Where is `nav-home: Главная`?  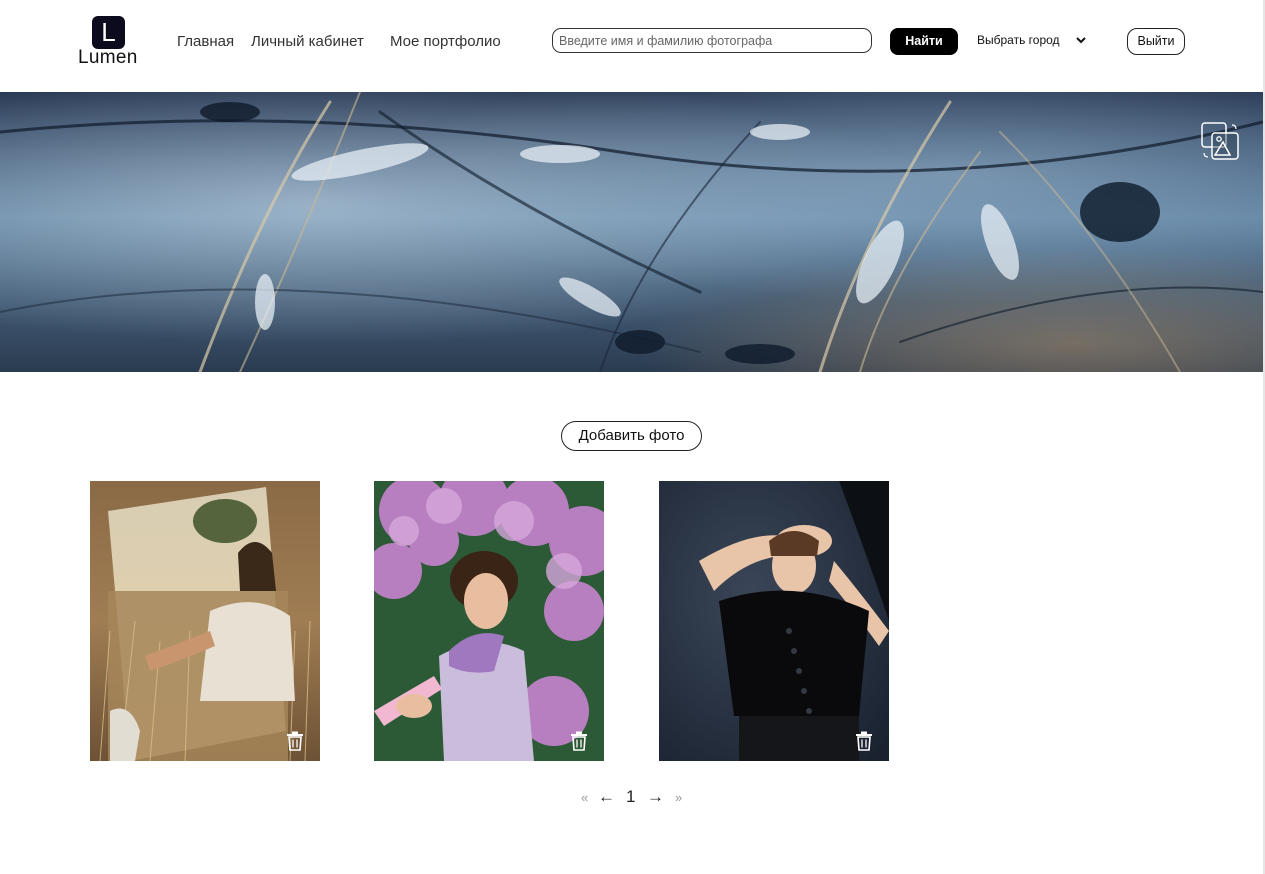
nav-home: Главная is located at coordinates (205, 41).